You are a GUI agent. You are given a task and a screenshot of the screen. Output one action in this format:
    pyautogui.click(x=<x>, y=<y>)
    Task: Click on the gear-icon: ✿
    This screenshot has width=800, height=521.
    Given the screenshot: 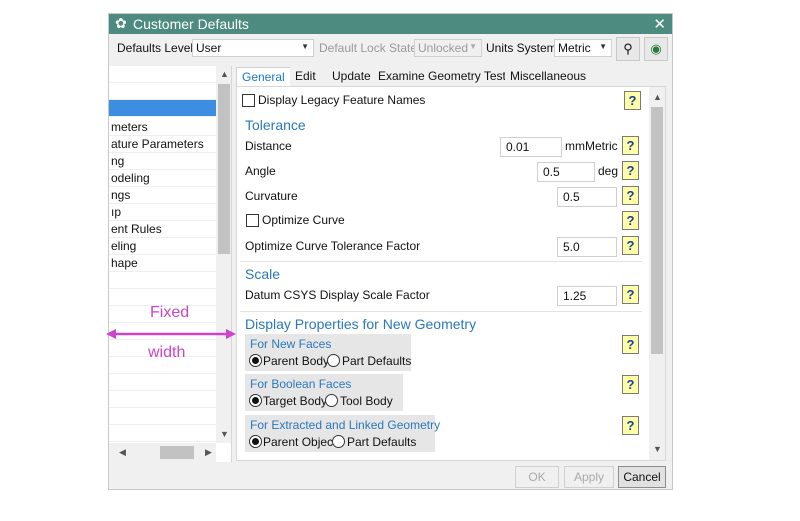 What is the action you would take?
    pyautogui.click(x=121, y=23)
    